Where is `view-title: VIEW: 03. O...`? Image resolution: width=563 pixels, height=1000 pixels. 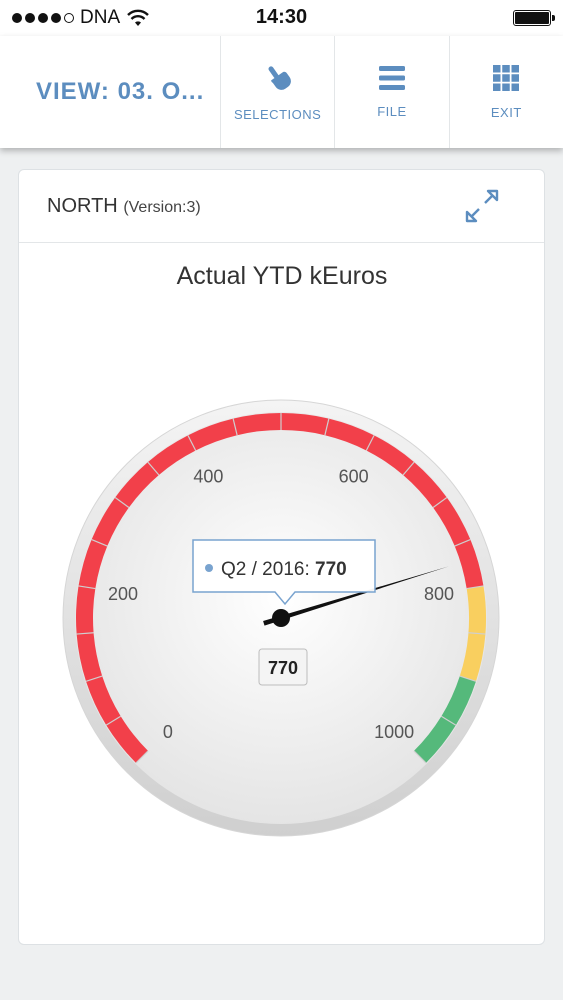 view-title: VIEW: 03. O... is located at coordinates (110, 92).